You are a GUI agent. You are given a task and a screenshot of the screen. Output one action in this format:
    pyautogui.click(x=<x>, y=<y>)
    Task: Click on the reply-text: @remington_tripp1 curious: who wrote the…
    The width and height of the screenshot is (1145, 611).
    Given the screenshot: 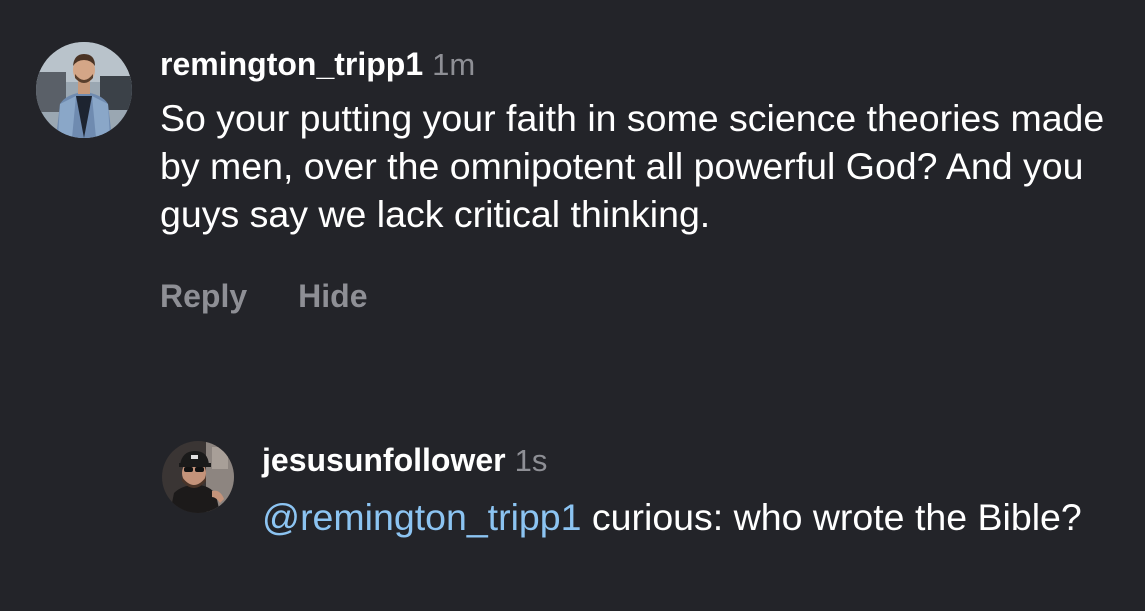 What is the action you would take?
    pyautogui.click(x=692, y=517)
    